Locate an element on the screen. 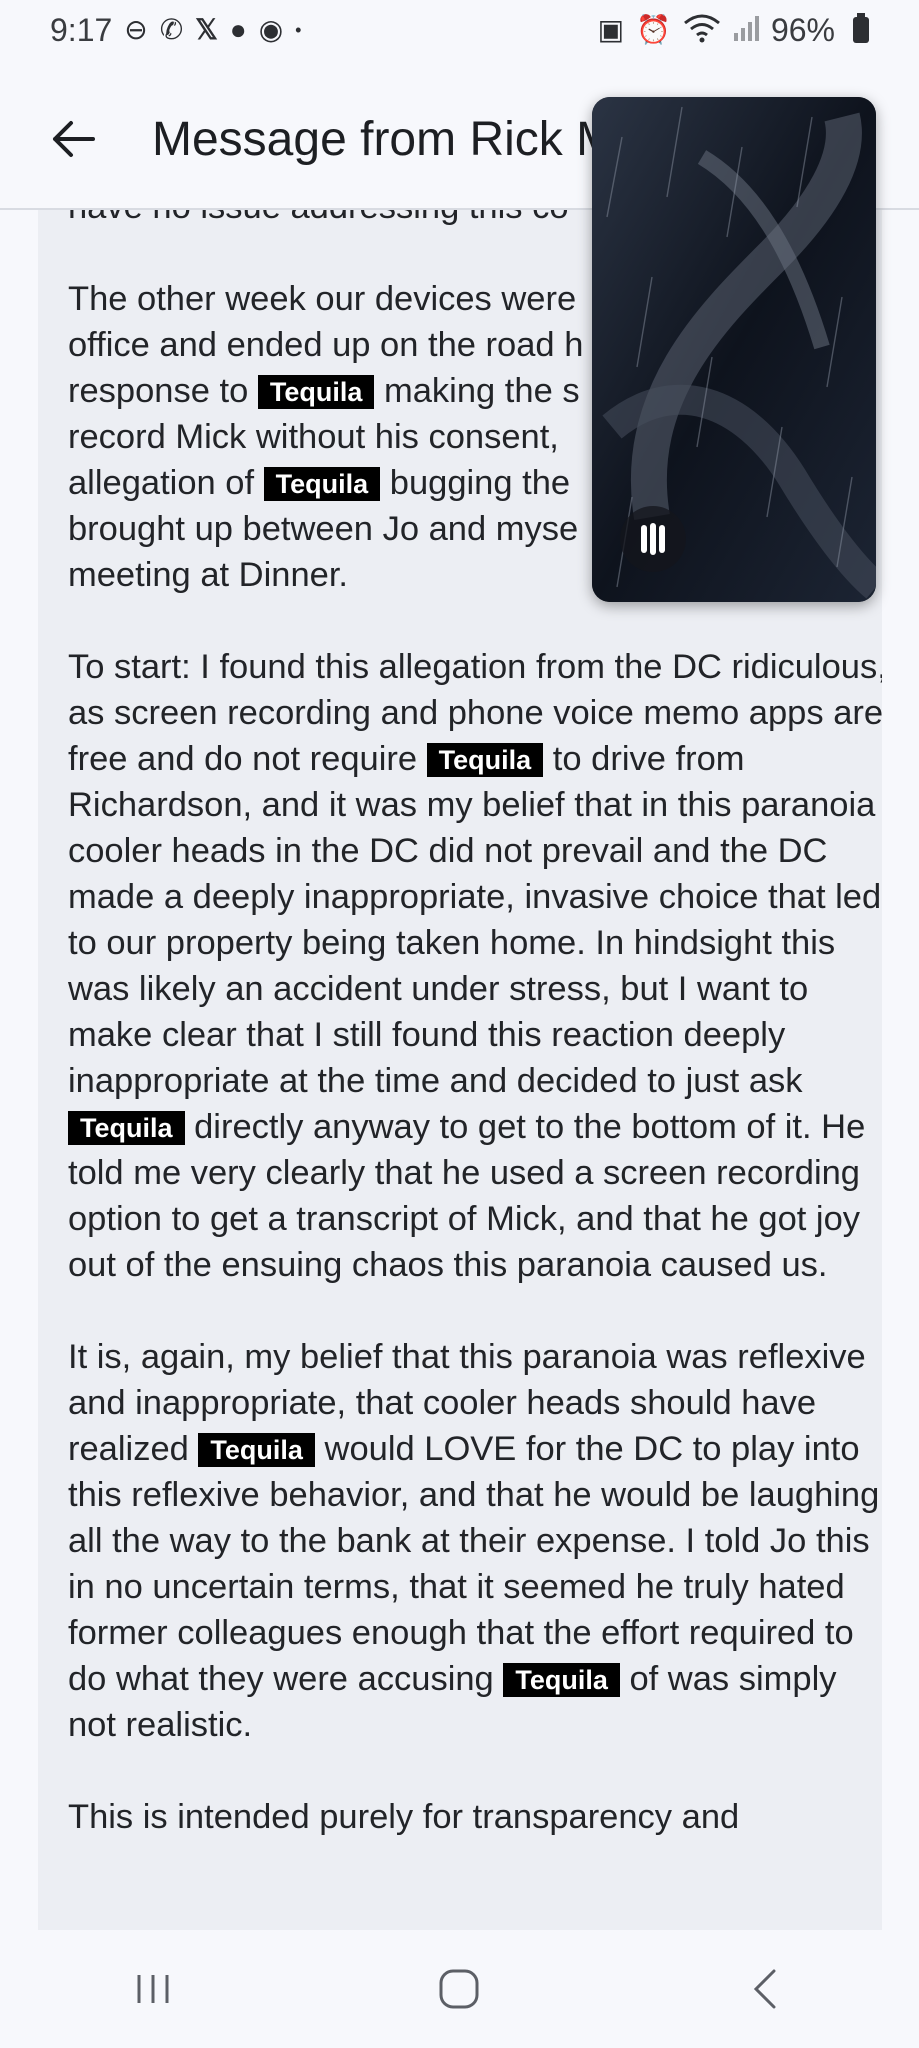 The height and width of the screenshot is (2048, 919). alarm-icon: ⏰ is located at coordinates (653, 29).